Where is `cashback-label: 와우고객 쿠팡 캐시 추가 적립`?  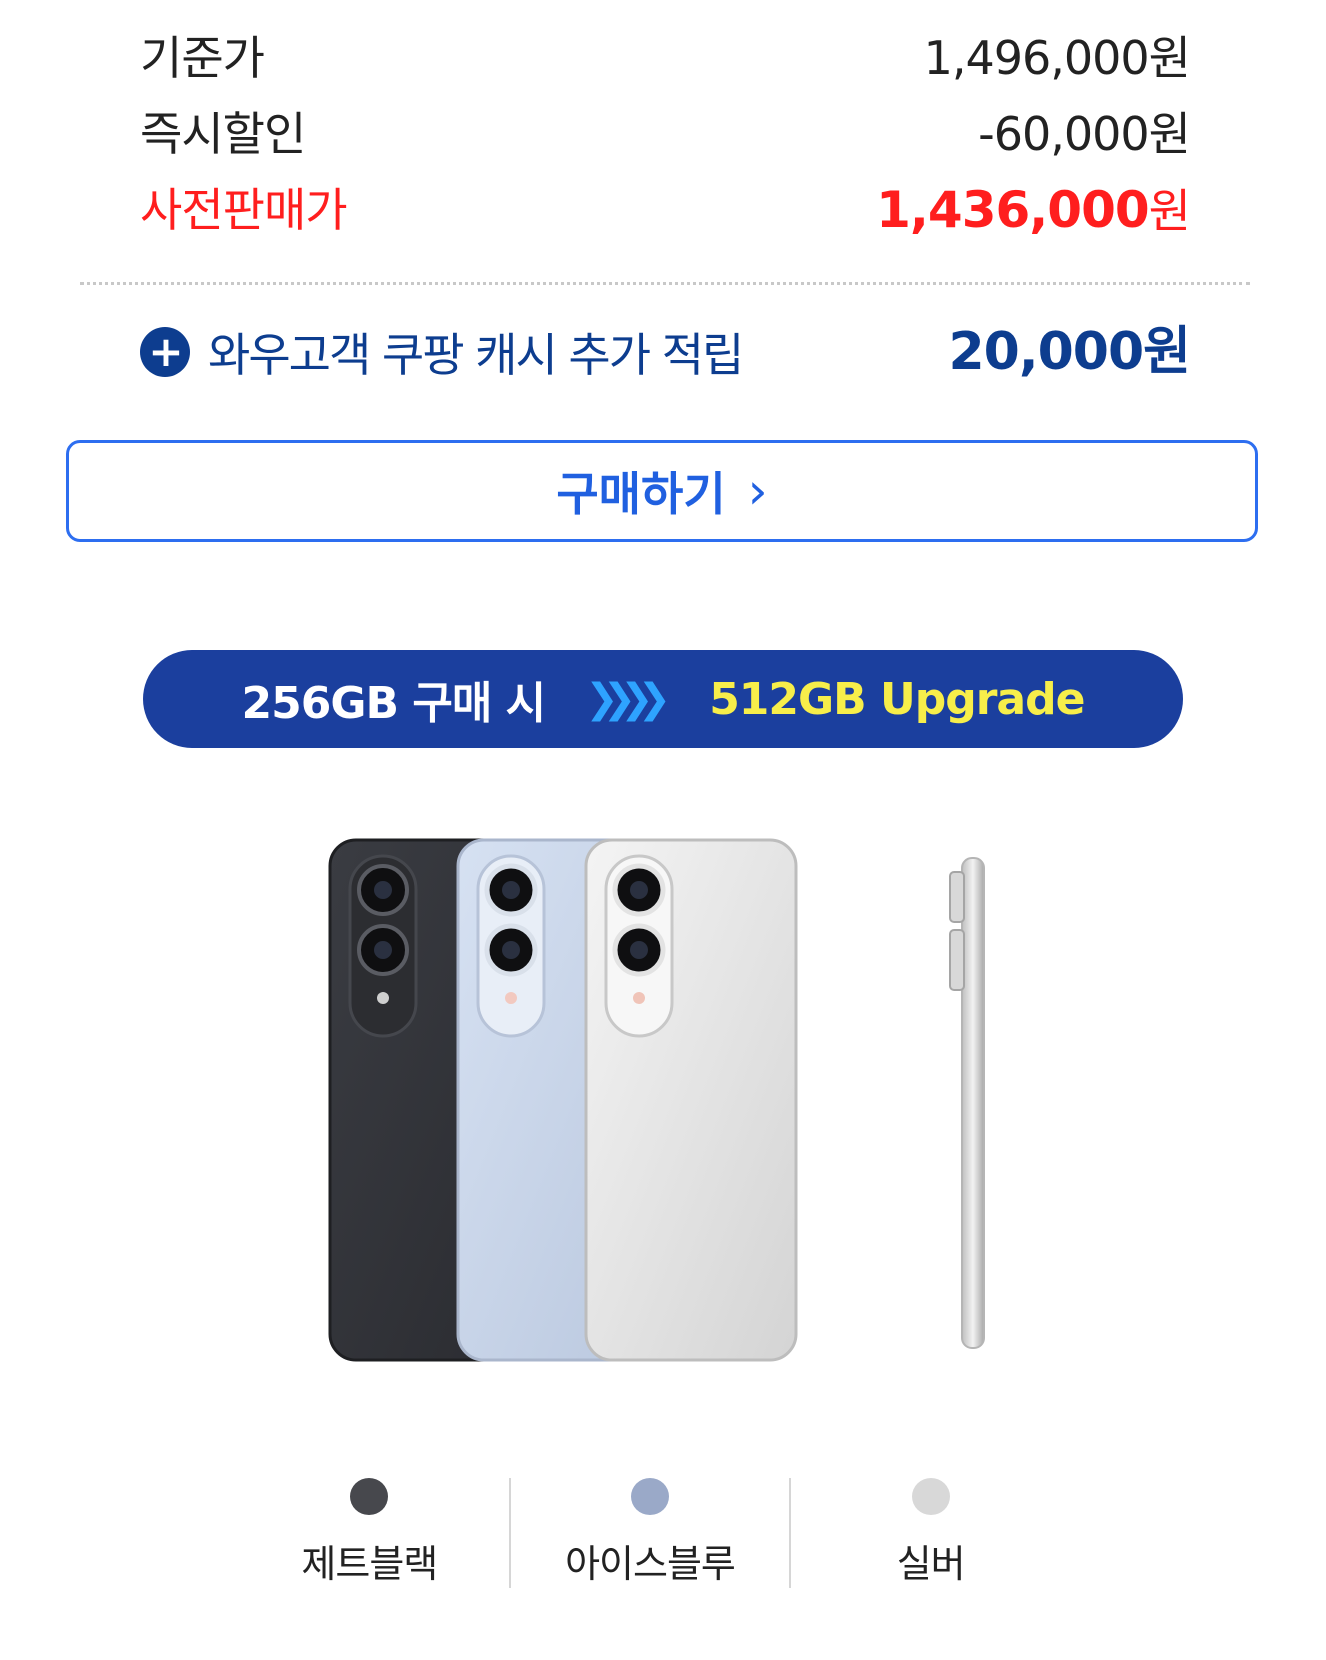
cashback-label: 와우고객 쿠팡 캐시 추가 적립 is located at coordinates (476, 355).